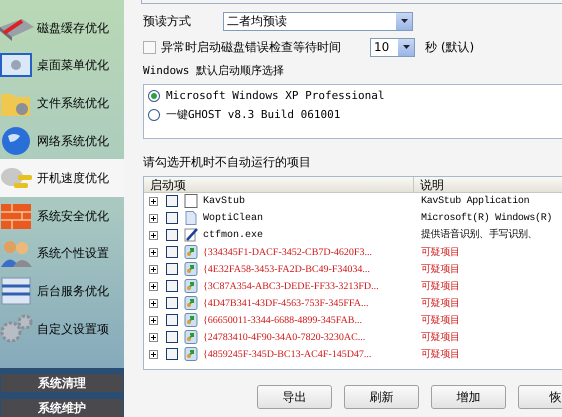 Image resolution: width=562 pixels, height=417 pixels. What do you see at coordinates (62, 329) in the screenshot?
I see `sidebar-item: 自定义设置项` at bounding box center [62, 329].